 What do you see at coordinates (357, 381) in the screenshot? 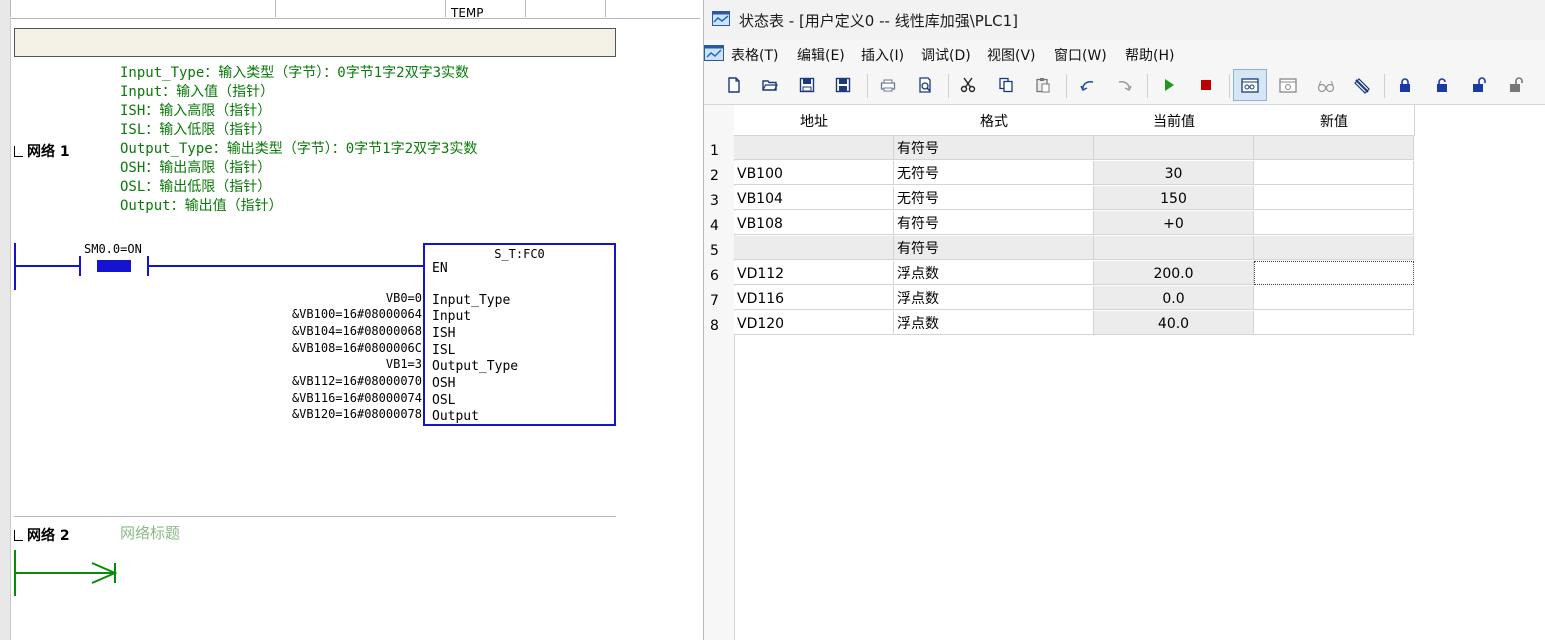
I see `param-osh: &VB112=16#08000070` at bounding box center [357, 381].